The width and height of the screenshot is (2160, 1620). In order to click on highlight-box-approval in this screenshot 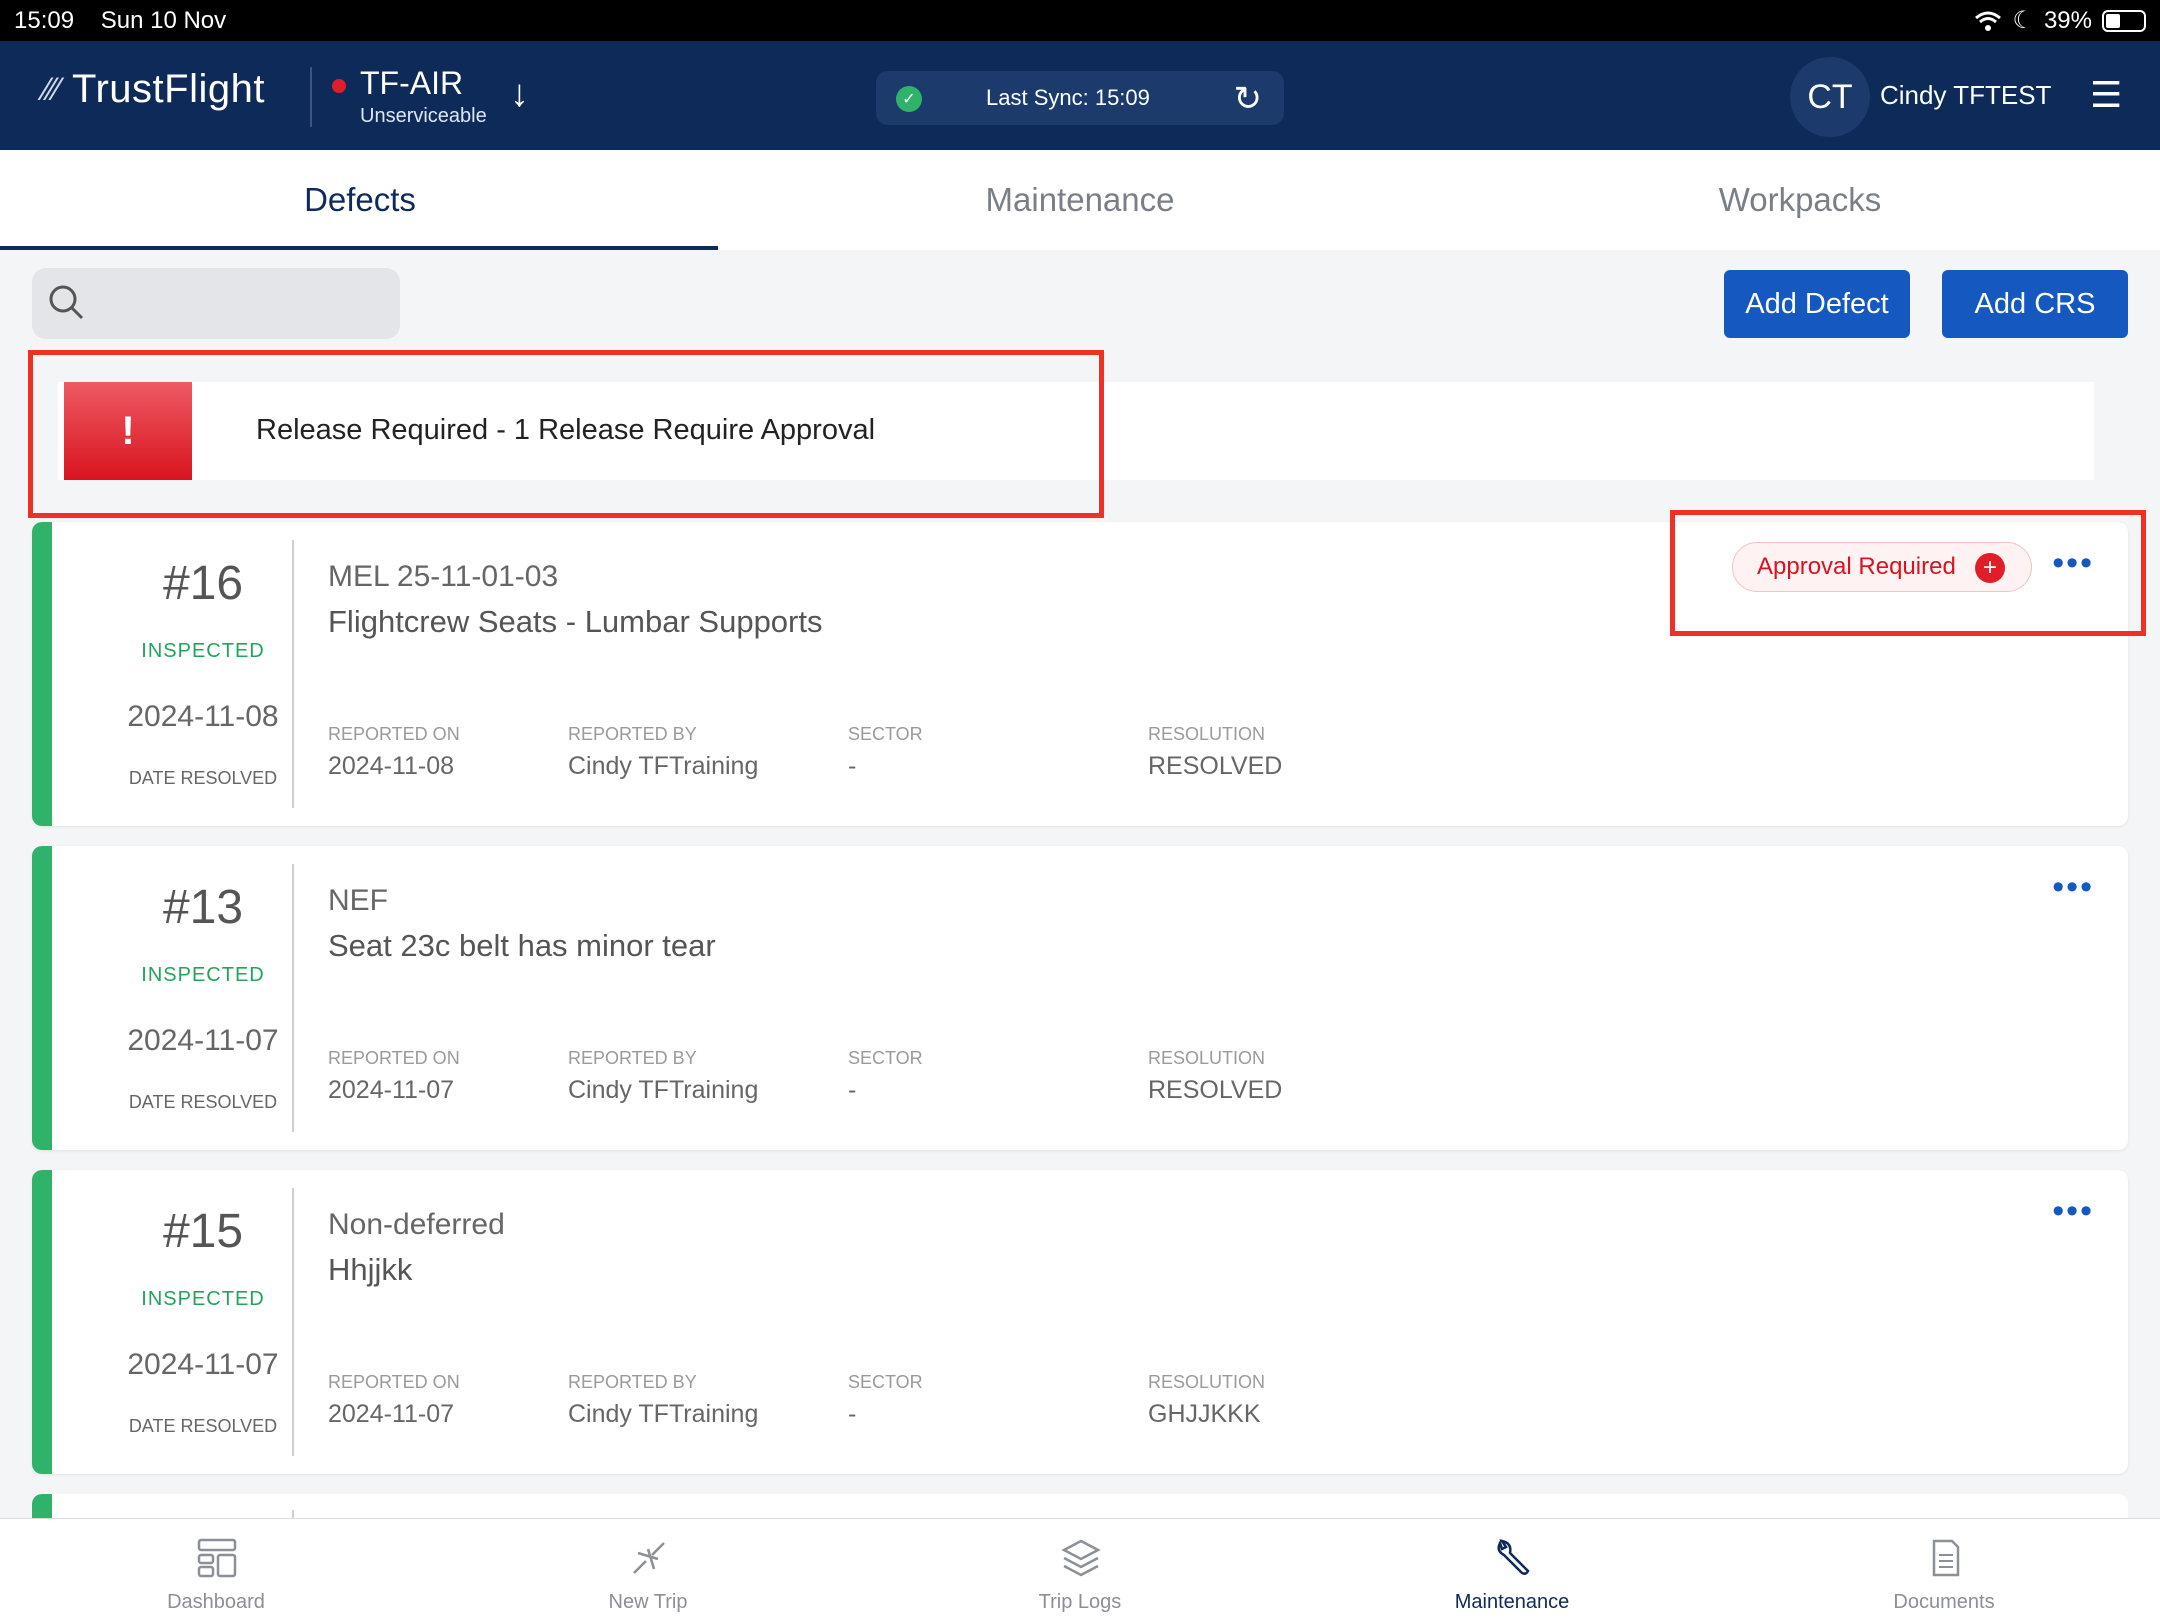, I will do `click(1908, 573)`.